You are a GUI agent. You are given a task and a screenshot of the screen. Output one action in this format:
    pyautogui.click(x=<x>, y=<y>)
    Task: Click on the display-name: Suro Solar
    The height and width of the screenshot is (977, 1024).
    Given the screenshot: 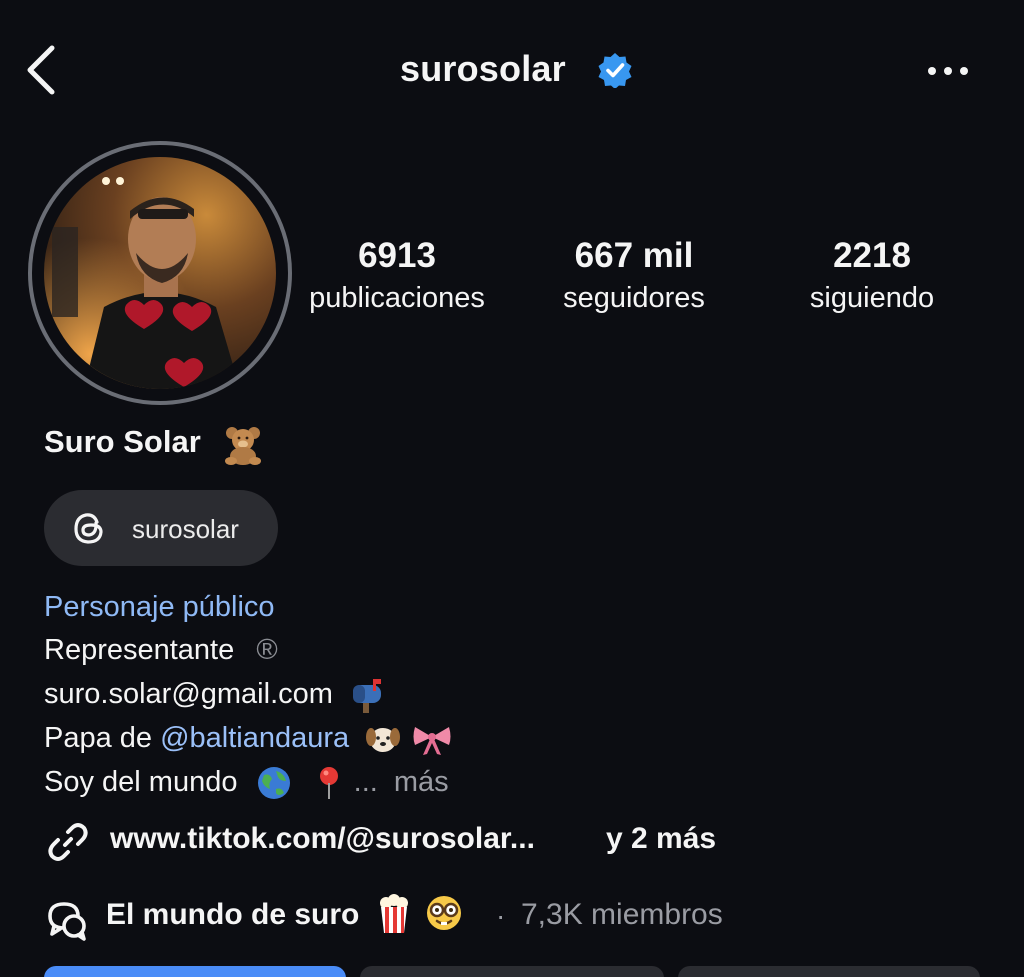 What is the action you would take?
    pyautogui.click(x=122, y=441)
    